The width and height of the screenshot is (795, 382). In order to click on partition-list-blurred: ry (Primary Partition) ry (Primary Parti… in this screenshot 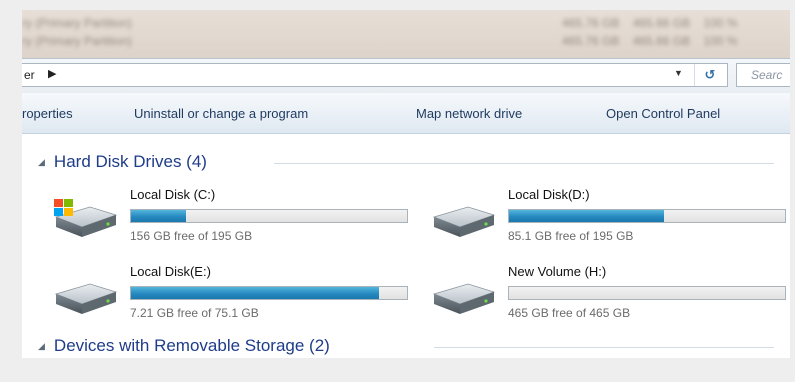, I will do `click(406, 34)`.